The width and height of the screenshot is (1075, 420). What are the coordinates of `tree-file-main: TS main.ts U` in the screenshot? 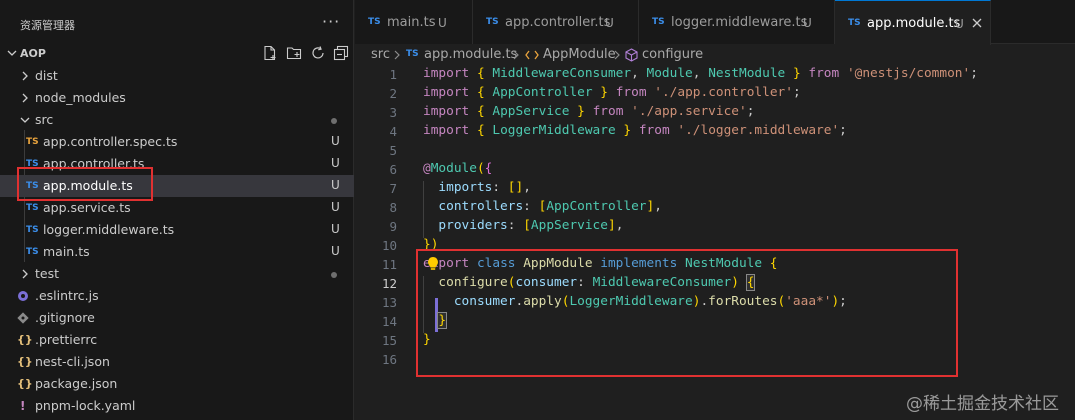 It's located at (177, 252).